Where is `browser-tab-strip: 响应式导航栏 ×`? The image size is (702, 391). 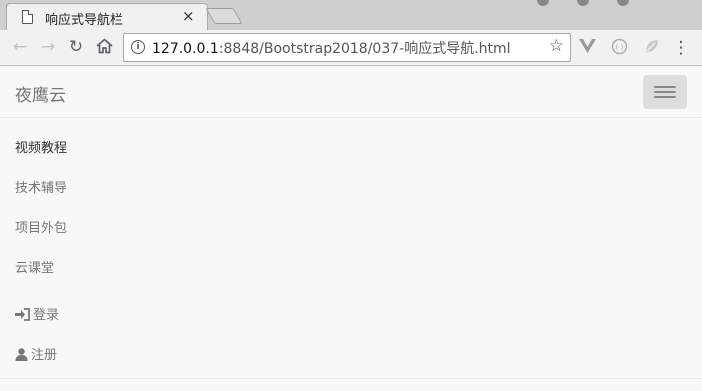 browser-tab-strip: 响应式导航栏 × is located at coordinates (351, 15).